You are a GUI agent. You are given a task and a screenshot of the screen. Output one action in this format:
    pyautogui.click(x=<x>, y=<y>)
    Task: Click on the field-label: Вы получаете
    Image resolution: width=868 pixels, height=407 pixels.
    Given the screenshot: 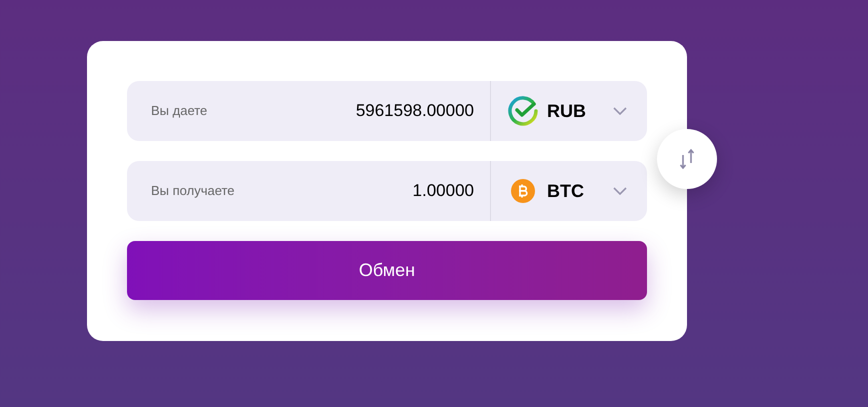 What is the action you would take?
    pyautogui.click(x=193, y=191)
    